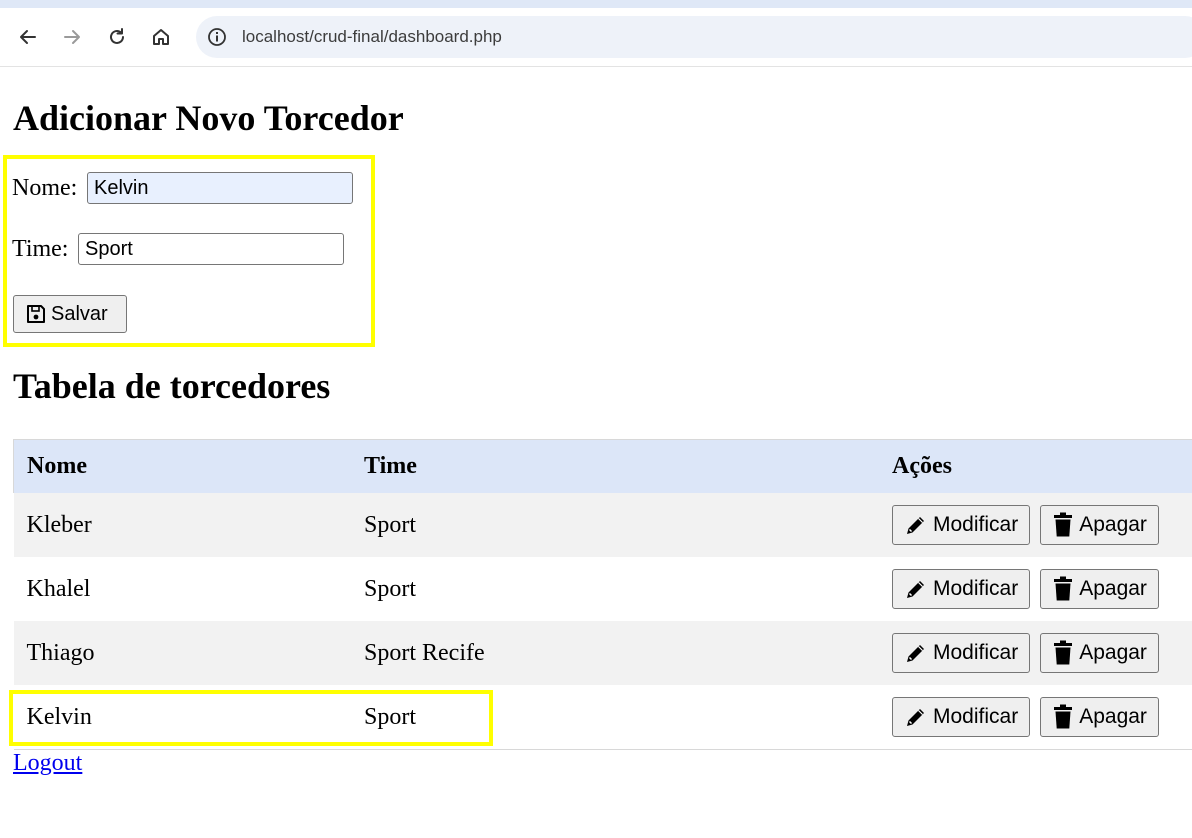 This screenshot has width=1192, height=838. What do you see at coordinates (694, 37) in the screenshot?
I see `address-bar: localhost/crud-final/dashboard.php` at bounding box center [694, 37].